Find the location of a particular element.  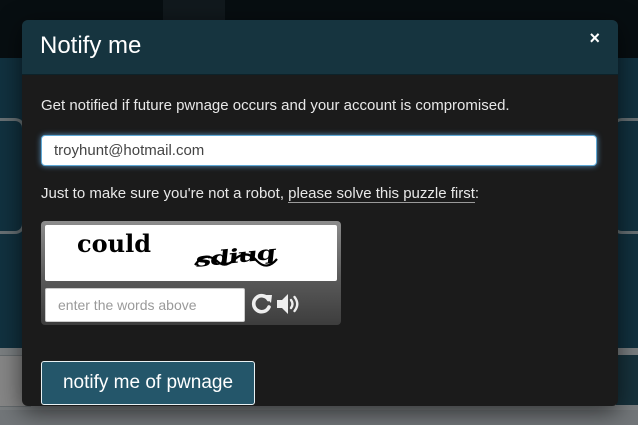

notify-me-button: notify me of pwnage is located at coordinates (148, 383).